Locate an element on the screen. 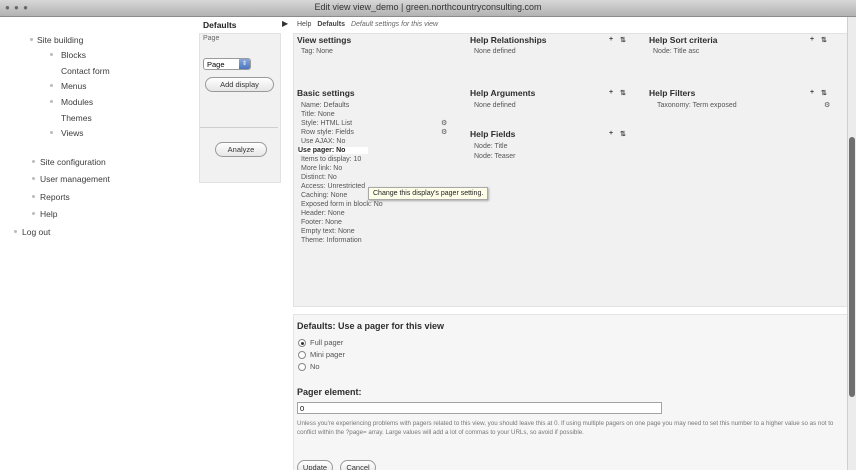  fields-help-link: Help is located at coordinates (479, 134).